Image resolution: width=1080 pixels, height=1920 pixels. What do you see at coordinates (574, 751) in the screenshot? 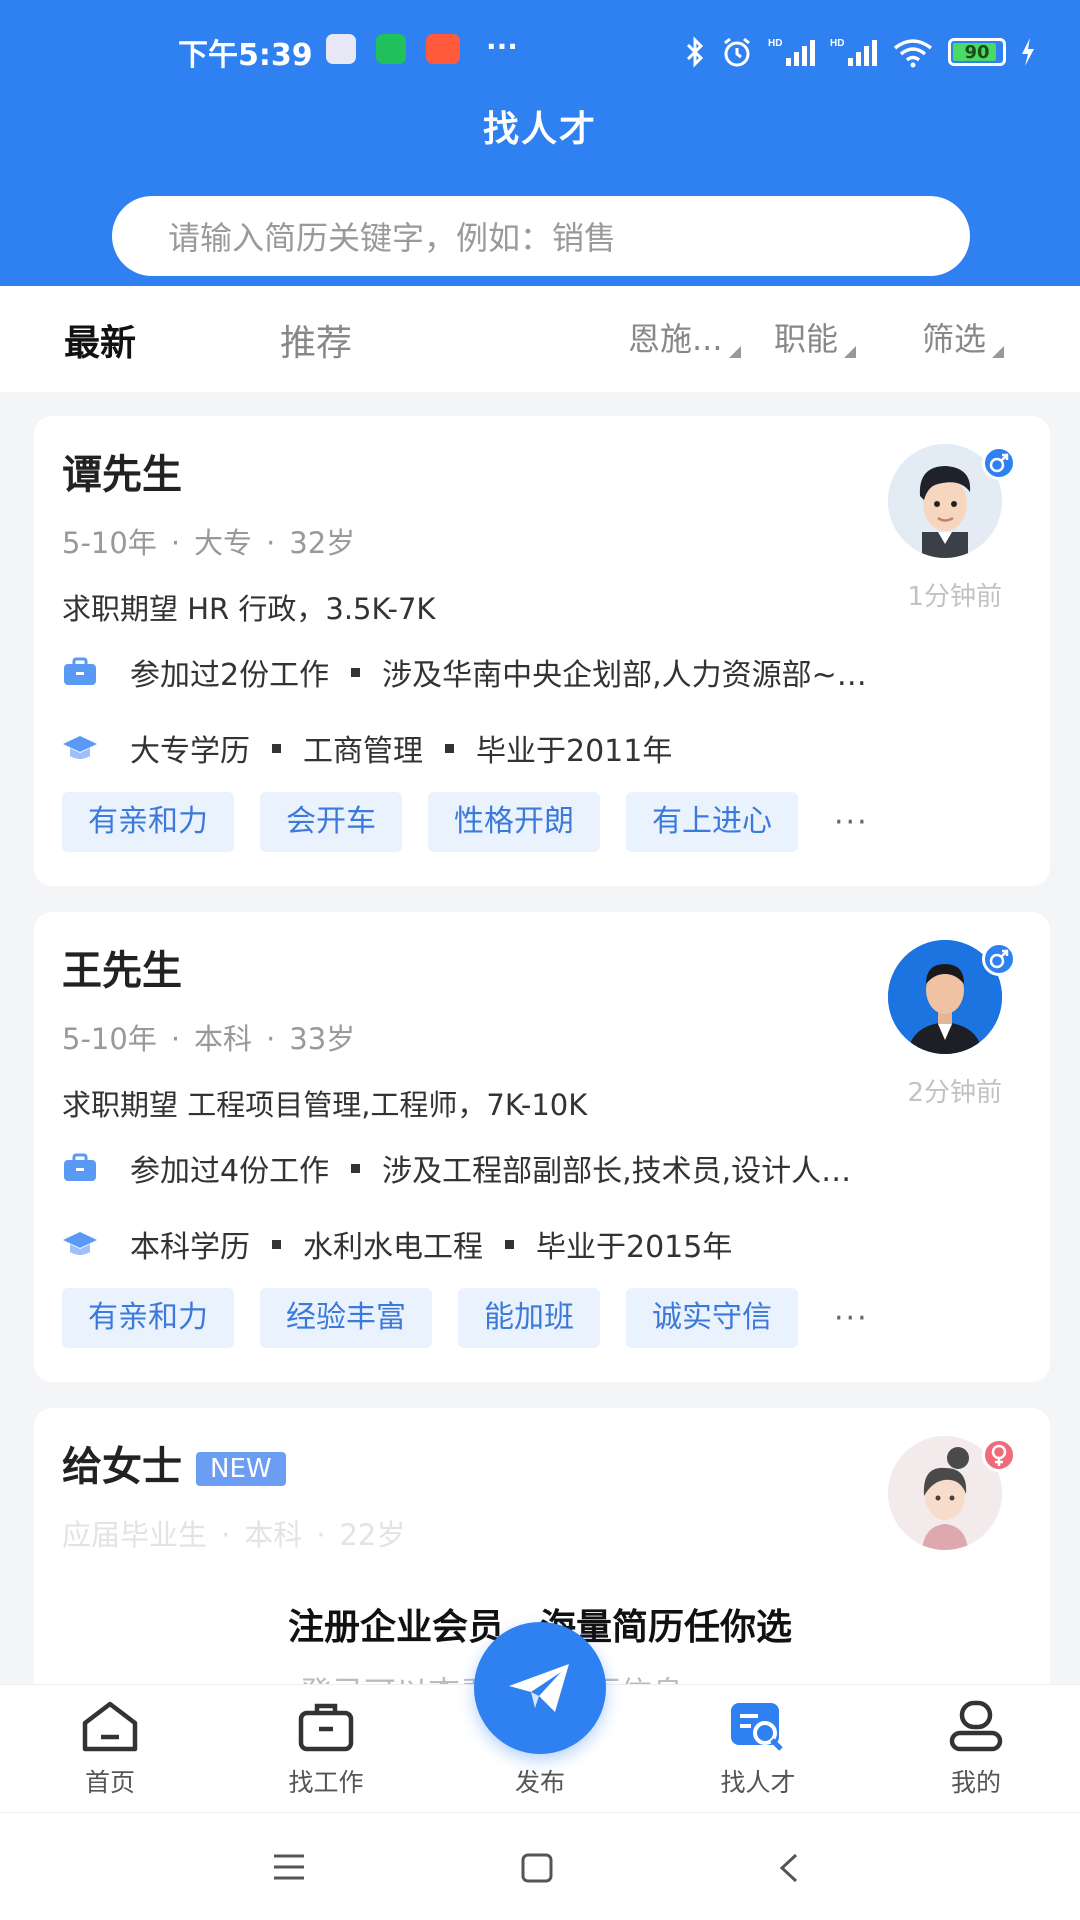
I see `graduation-year: 毕业于2011年` at bounding box center [574, 751].